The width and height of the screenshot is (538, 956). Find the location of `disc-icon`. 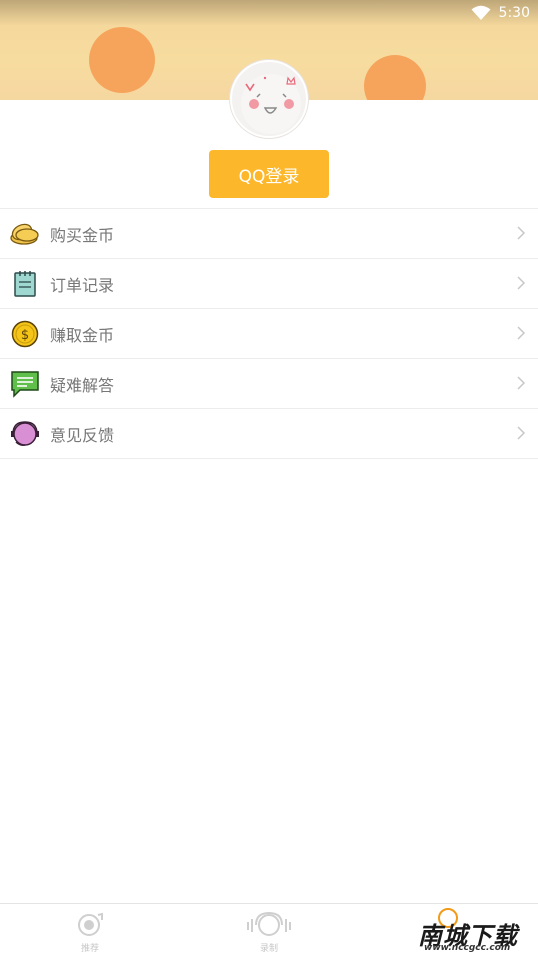

disc-icon is located at coordinates (90, 926).